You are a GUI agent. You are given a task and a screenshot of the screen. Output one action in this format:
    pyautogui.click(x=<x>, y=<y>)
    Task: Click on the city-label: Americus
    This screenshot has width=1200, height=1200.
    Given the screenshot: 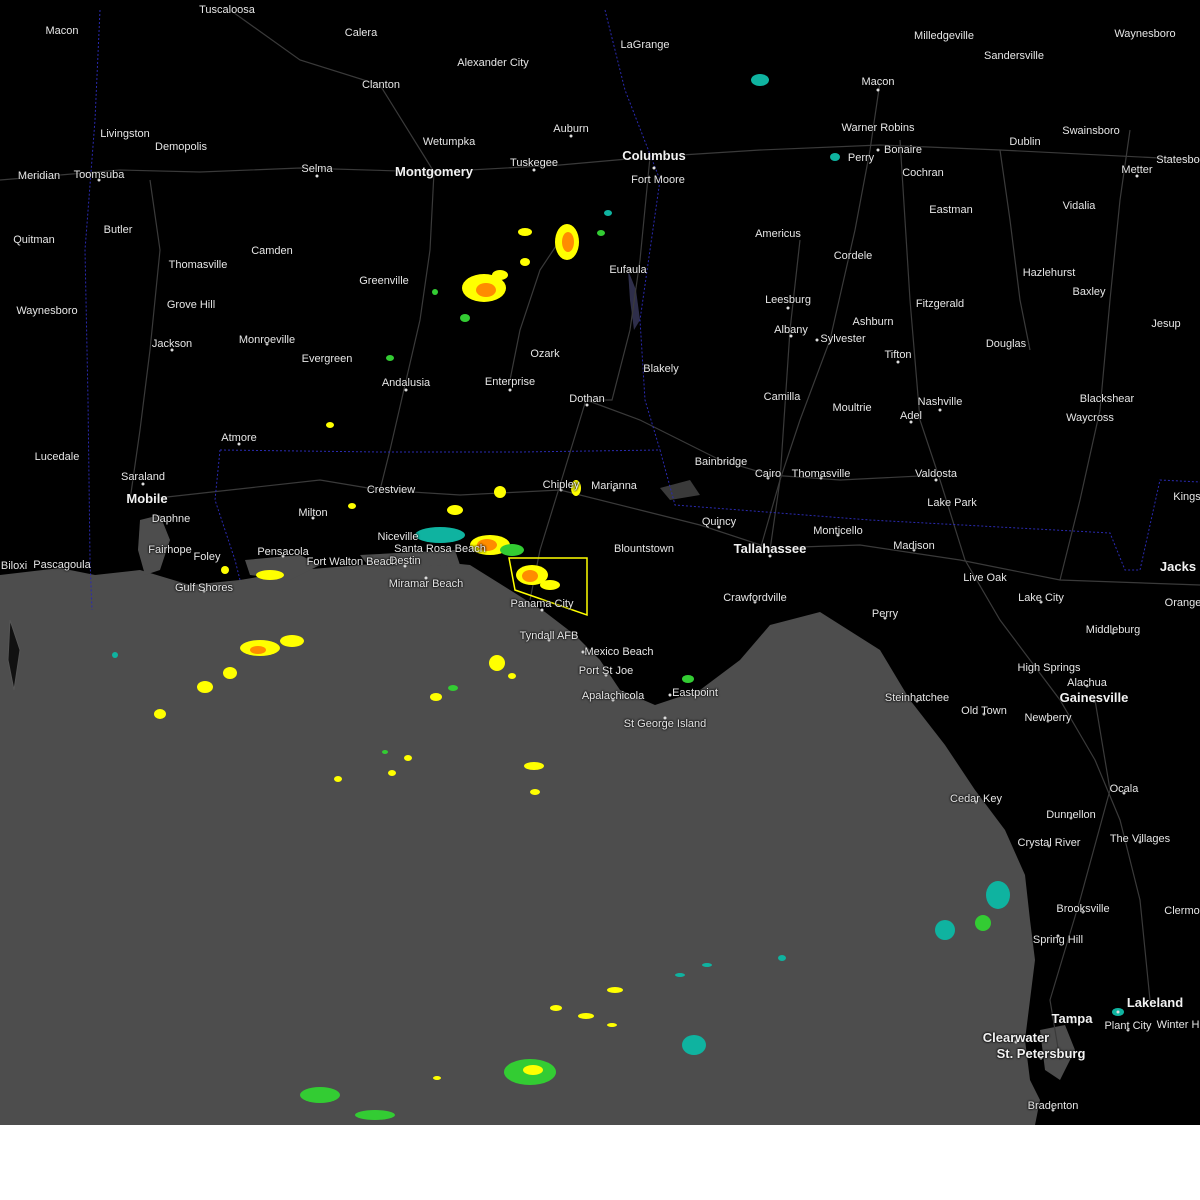 What is the action you would take?
    pyautogui.click(x=778, y=234)
    